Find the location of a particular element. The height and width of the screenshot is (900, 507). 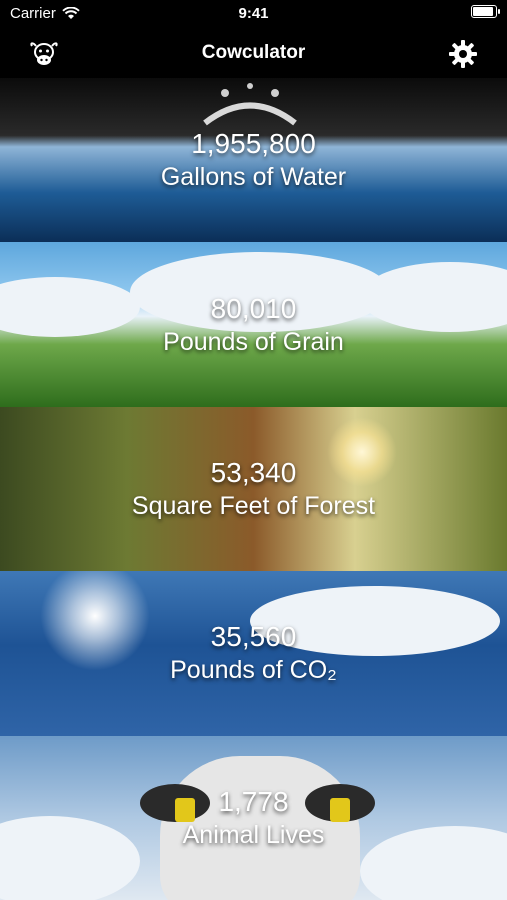

nav-bar: Cowculator is located at coordinates (253, 54).